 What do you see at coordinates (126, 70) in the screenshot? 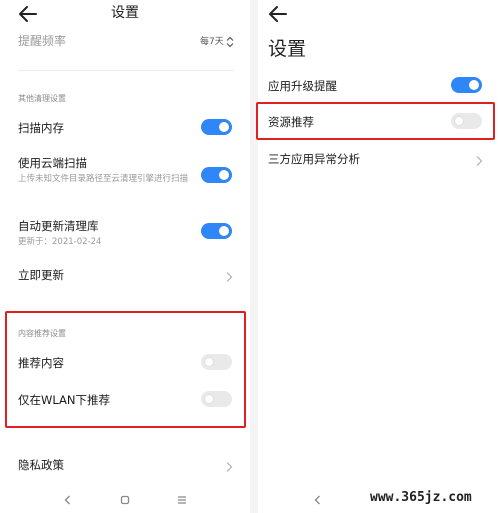
I see `divider` at bounding box center [126, 70].